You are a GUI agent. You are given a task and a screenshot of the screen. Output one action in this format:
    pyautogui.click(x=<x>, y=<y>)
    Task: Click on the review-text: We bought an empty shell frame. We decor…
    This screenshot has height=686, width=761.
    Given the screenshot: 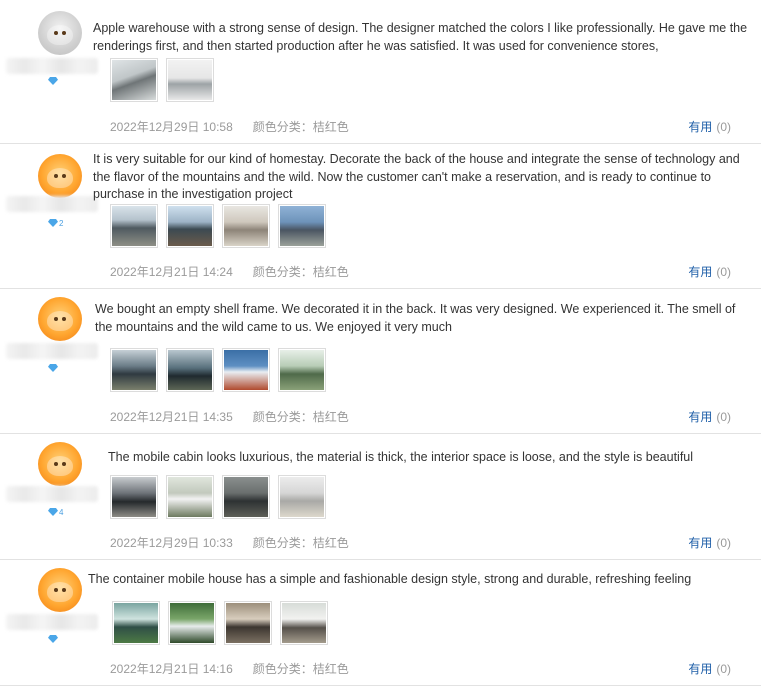 What is the action you would take?
    pyautogui.click(x=415, y=318)
    